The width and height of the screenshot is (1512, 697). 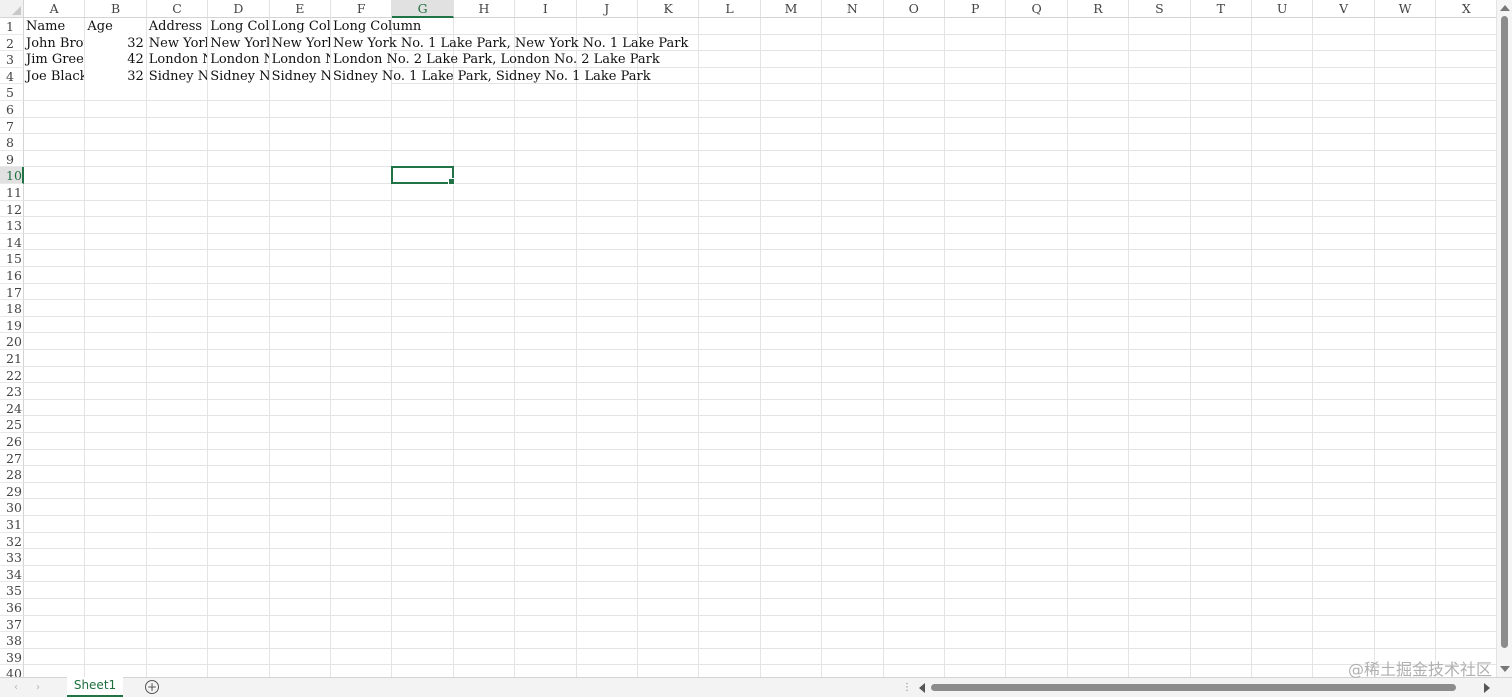 I want to click on row-header-9: 9, so click(x=12, y=159).